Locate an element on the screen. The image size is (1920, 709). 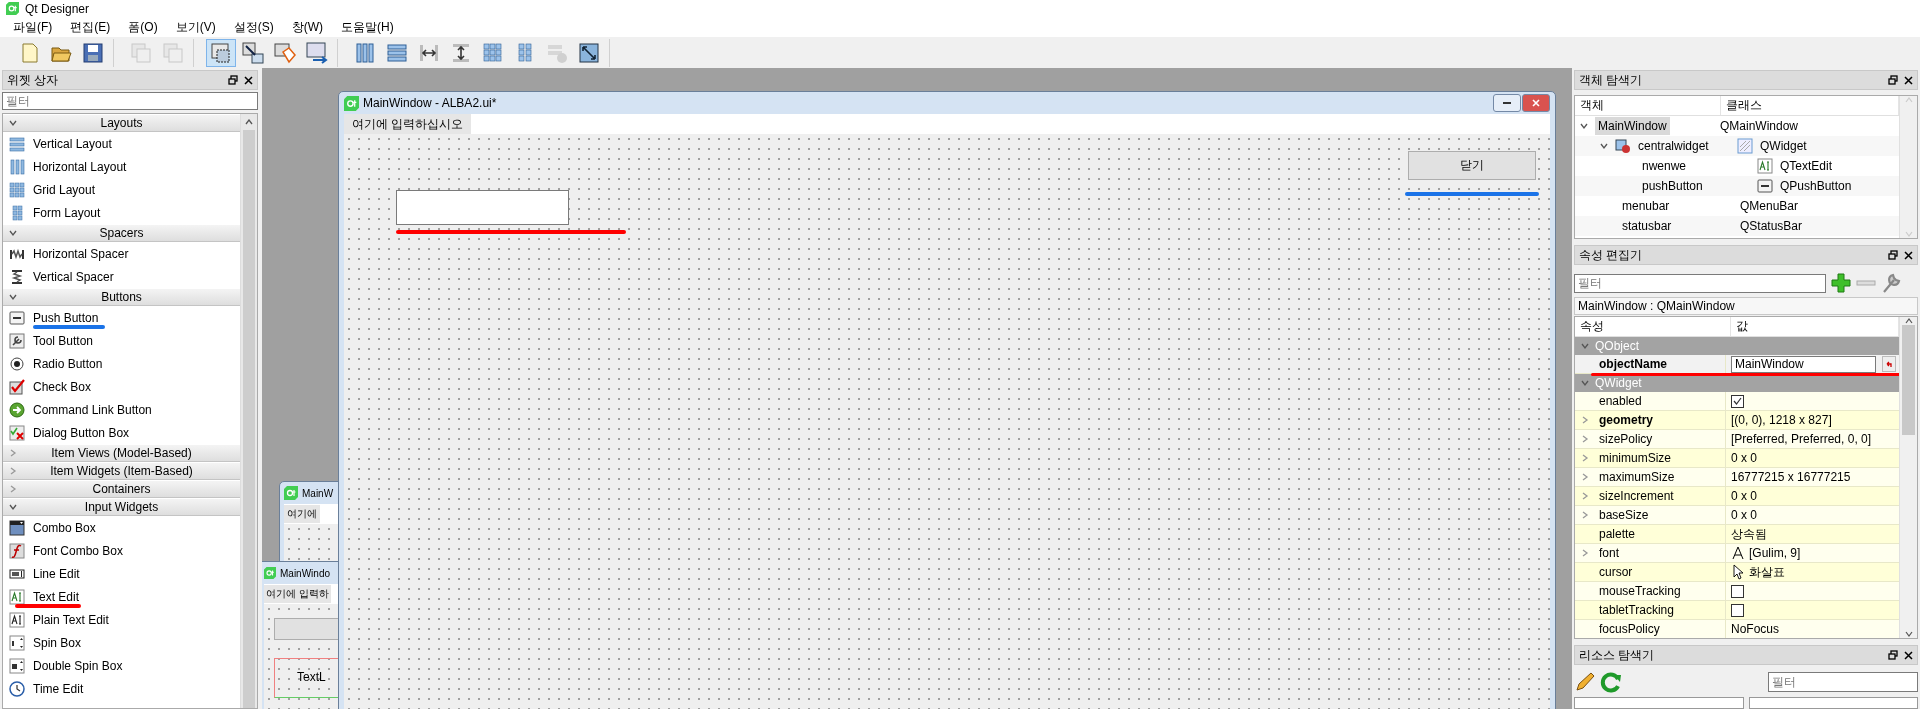
text-edit-icon is located at coordinates (17, 619).